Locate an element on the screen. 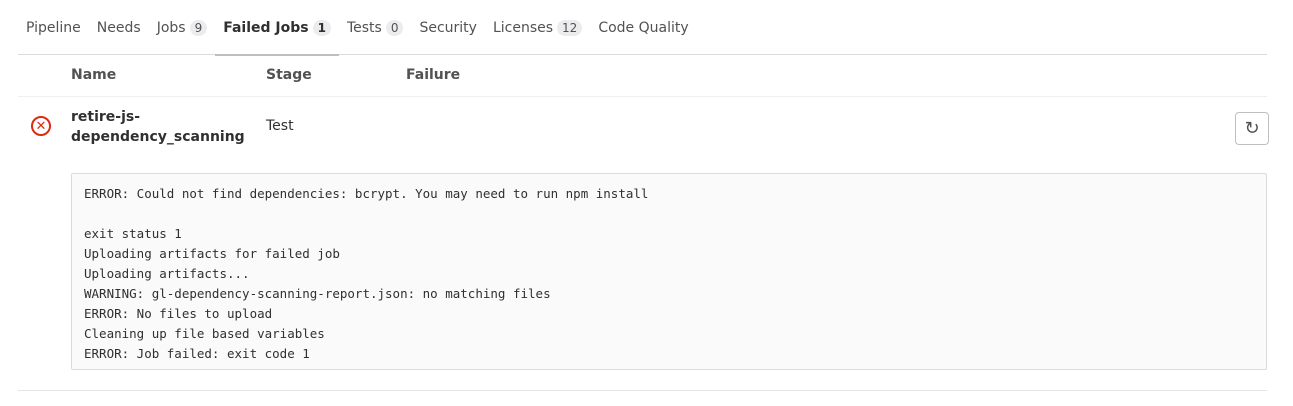 This screenshot has height=406, width=1293. count-badge: 0 is located at coordinates (394, 27).